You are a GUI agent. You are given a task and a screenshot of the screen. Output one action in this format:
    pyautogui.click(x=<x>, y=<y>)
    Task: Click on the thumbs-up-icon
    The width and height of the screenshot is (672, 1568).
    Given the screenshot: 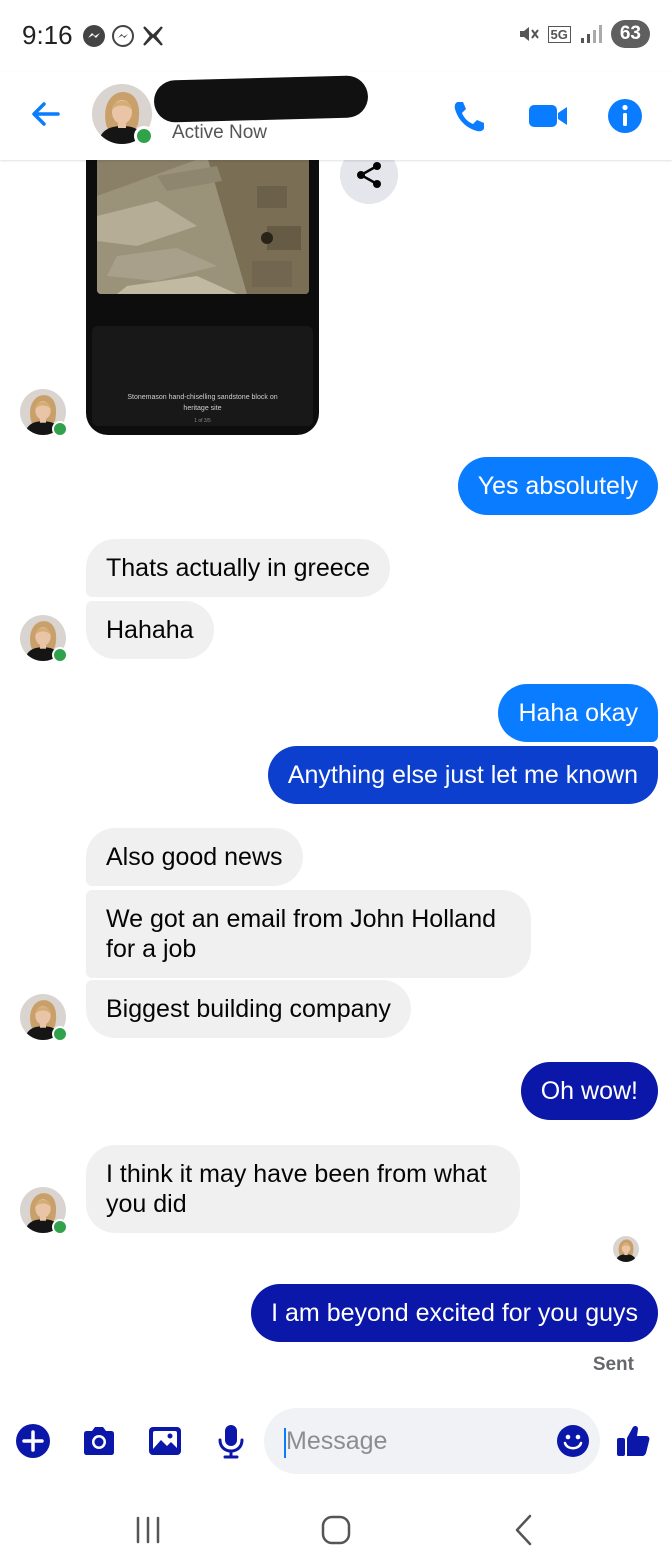 What is the action you would take?
    pyautogui.click(x=633, y=1441)
    